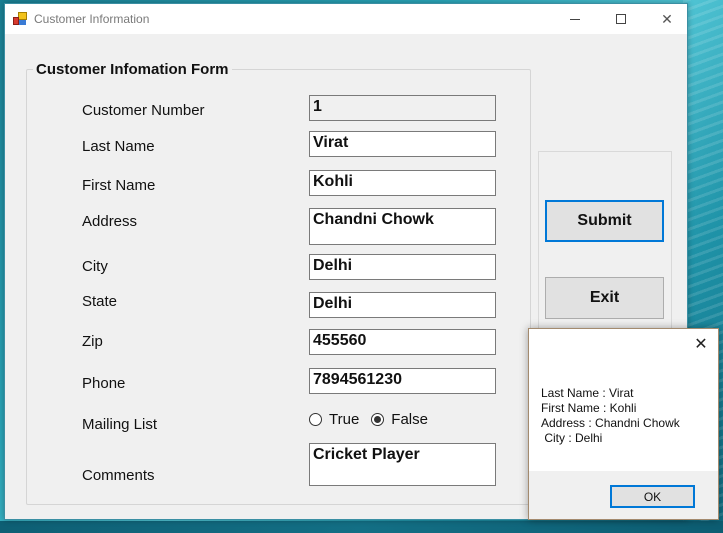 This screenshot has width=723, height=533. Describe the element at coordinates (409, 419) in the screenshot. I see `radio-false-label: False` at that location.